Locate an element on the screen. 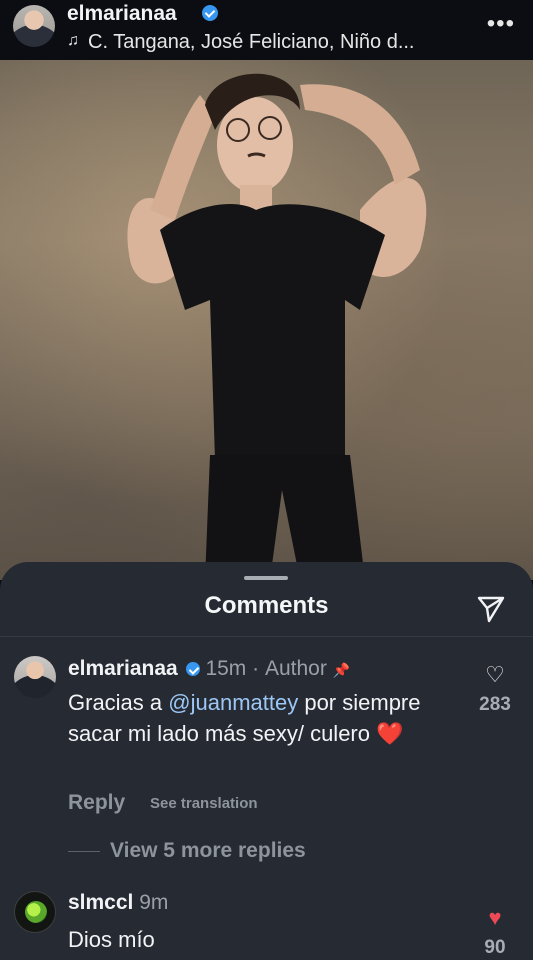  comment-username: elmarianaa is located at coordinates (123, 668).